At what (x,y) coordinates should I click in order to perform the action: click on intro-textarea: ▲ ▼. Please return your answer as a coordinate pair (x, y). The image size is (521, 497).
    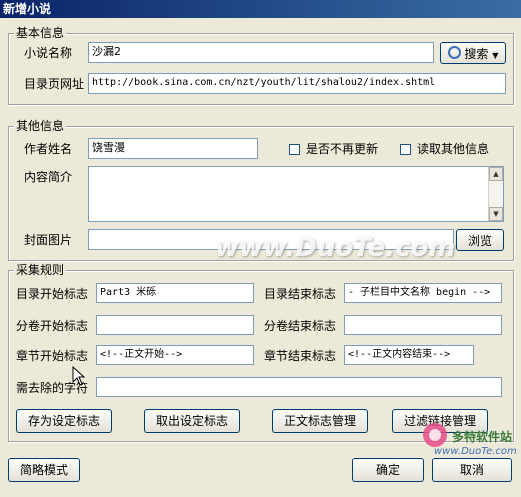
    Looking at the image, I should click on (296, 194).